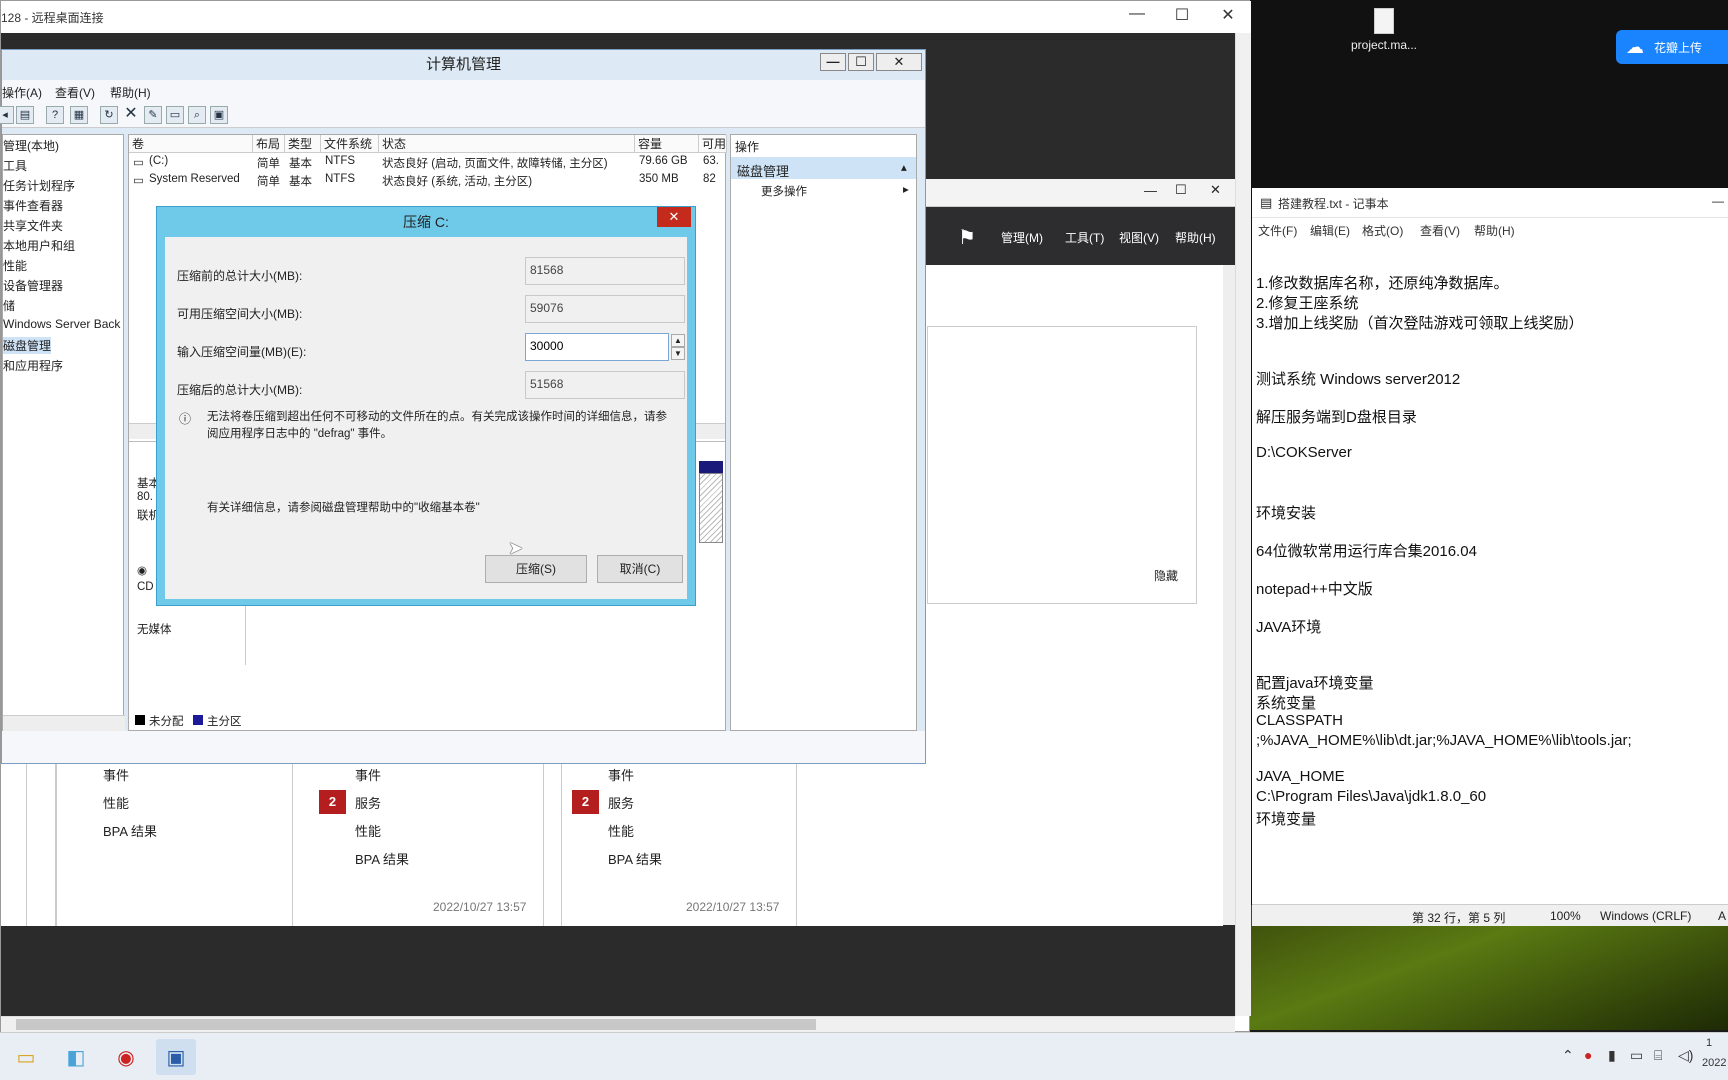  What do you see at coordinates (667, 144) in the screenshot?
I see `col-capacity: 容量` at bounding box center [667, 144].